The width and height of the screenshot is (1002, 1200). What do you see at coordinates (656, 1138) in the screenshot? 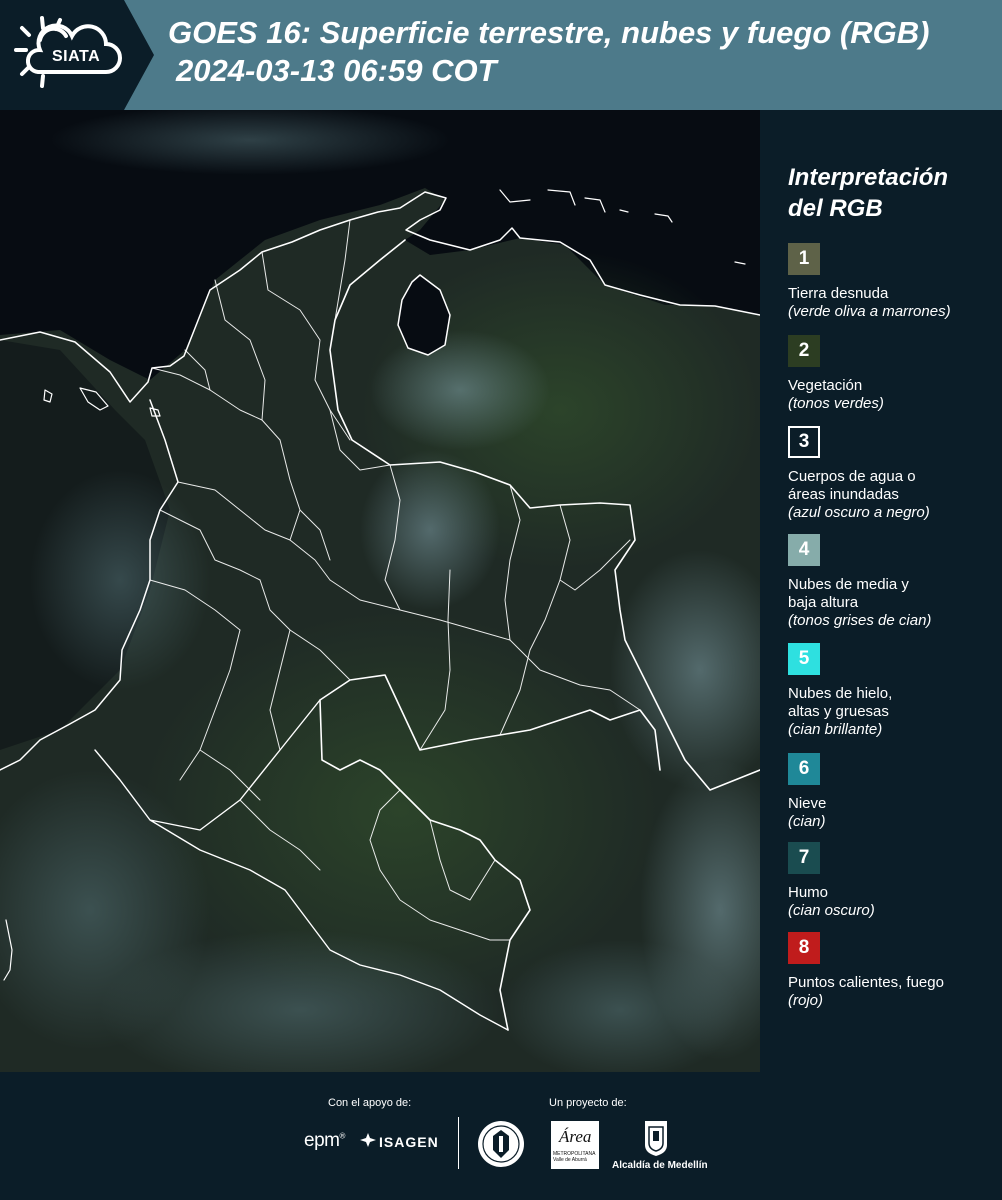
I see `medellin-shield-icon` at bounding box center [656, 1138].